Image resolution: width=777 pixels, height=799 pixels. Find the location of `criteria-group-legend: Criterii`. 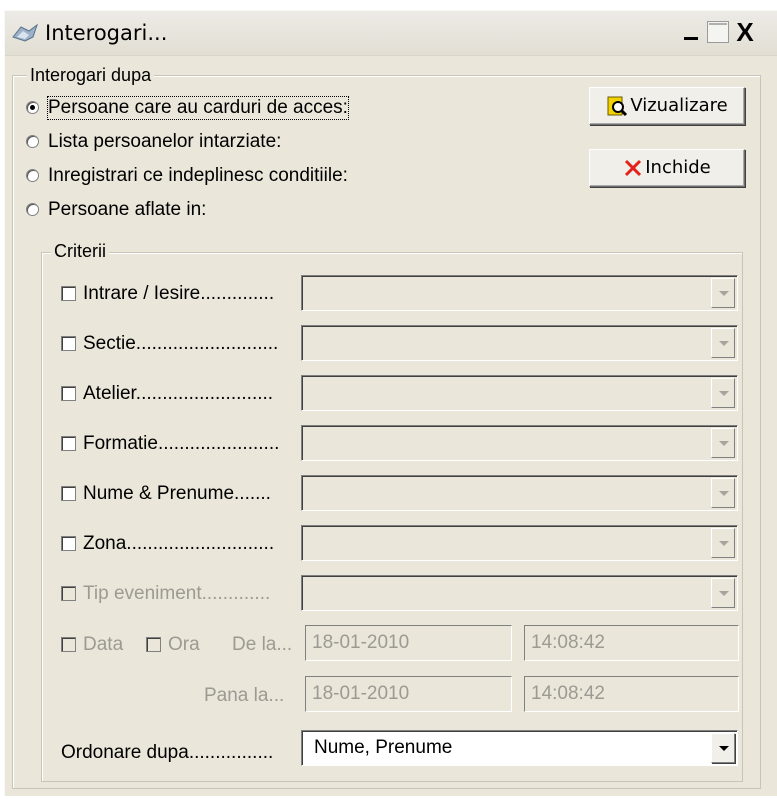

criteria-group-legend: Criterii is located at coordinates (80, 251).